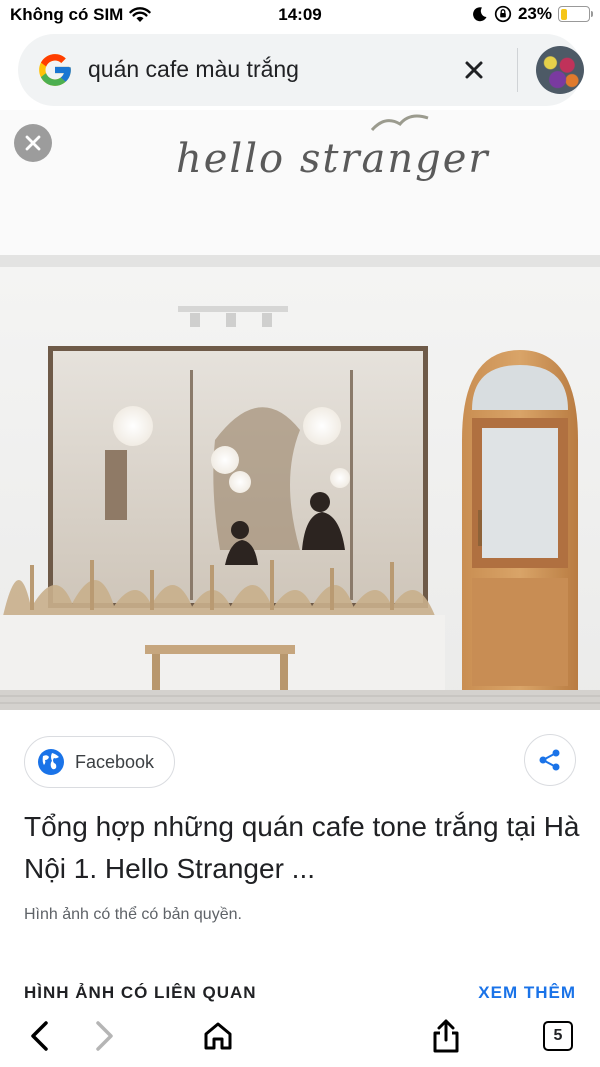  What do you see at coordinates (140, 992) in the screenshot?
I see `related-images-heading: HÌNH ẢNH CÓ LIÊN QUAN` at bounding box center [140, 992].